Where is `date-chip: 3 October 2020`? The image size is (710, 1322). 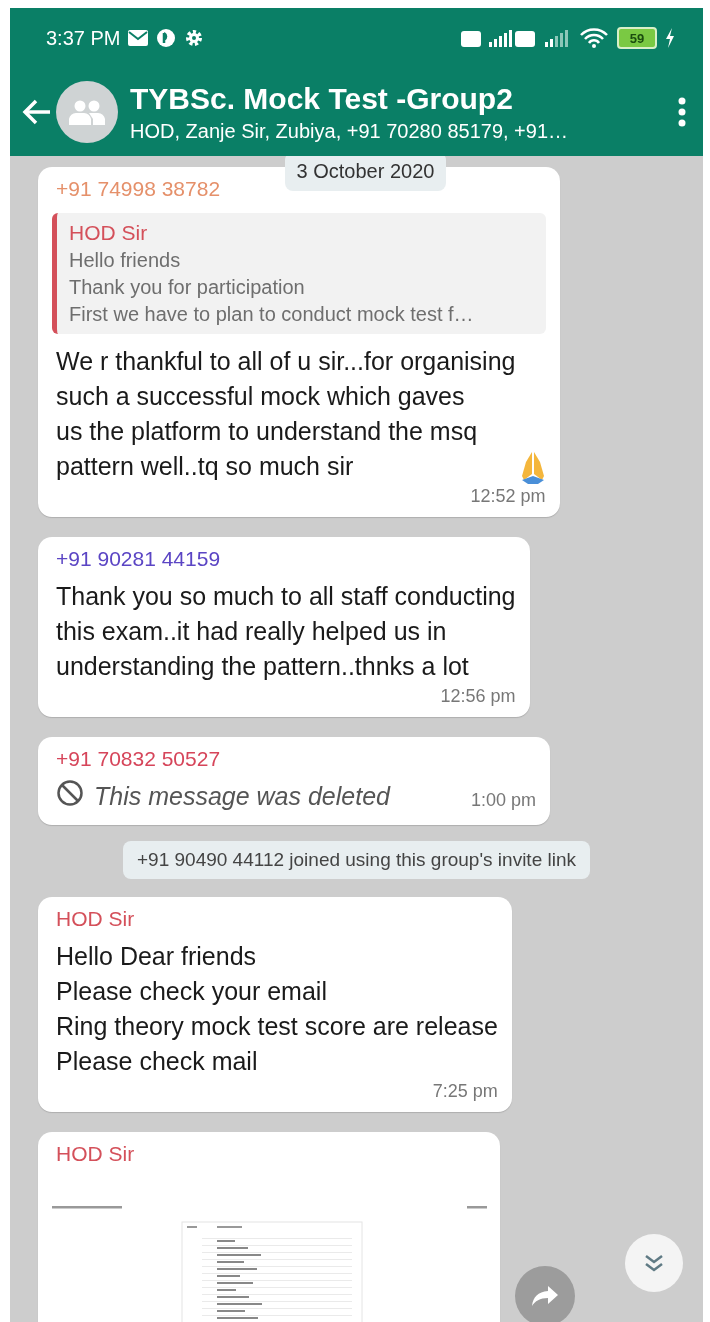 date-chip: 3 October 2020 is located at coordinates (365, 173).